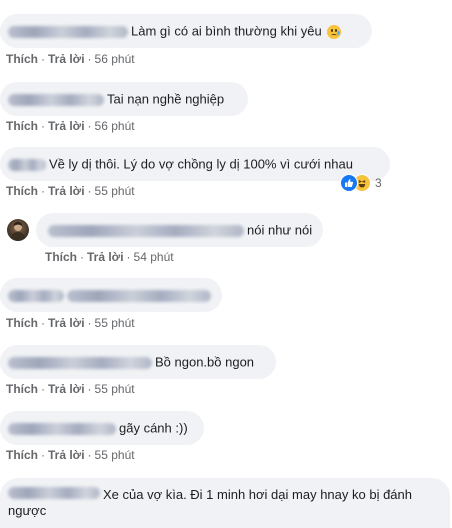 Image resolution: width=452 pixels, height=528 pixels. I want to click on comment-text-blurred, so click(139, 295).